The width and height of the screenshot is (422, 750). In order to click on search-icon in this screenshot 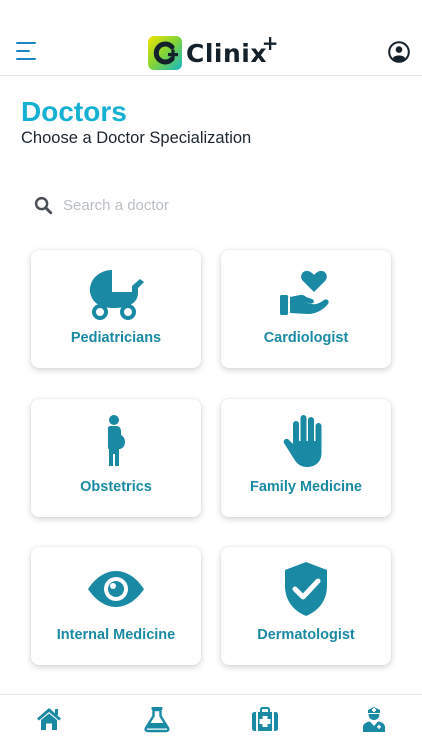, I will do `click(43, 205)`.